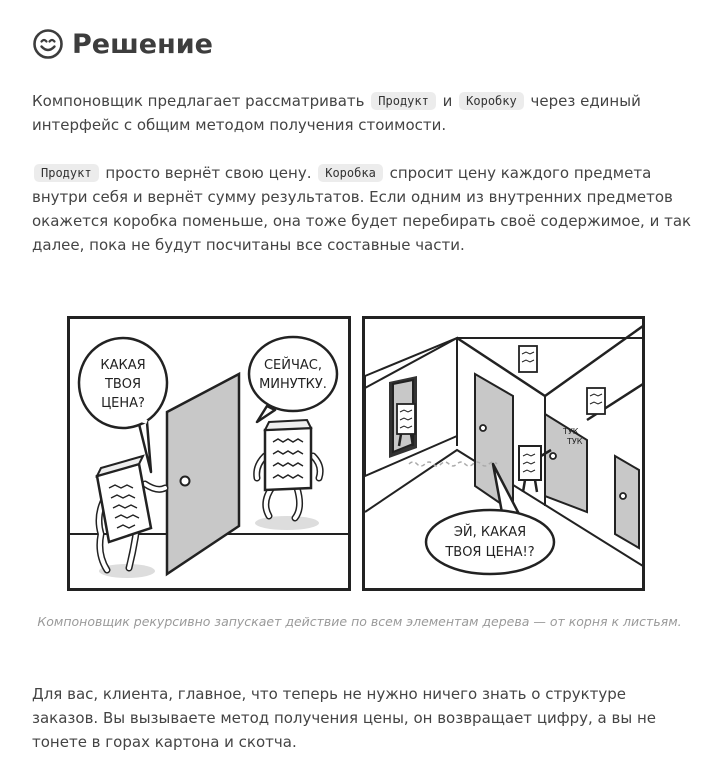 This screenshot has width=719, height=776. What do you see at coordinates (491, 101) in the screenshot?
I see `code-box: Коробку` at bounding box center [491, 101].